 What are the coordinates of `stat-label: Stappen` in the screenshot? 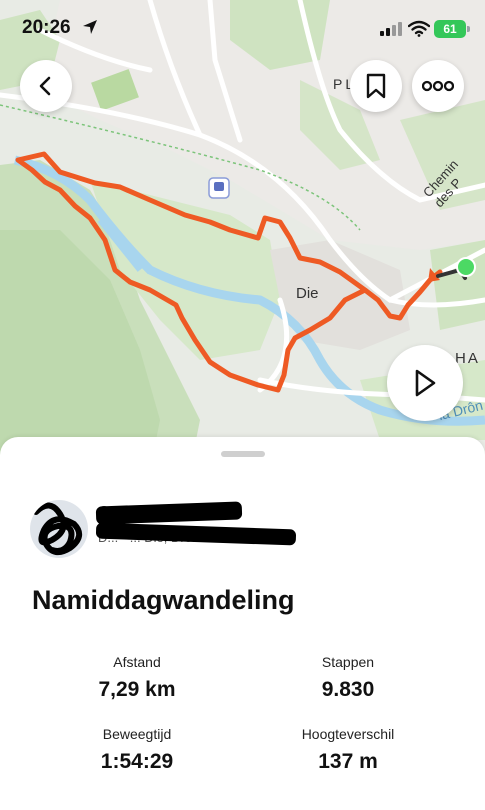 It's located at (348, 662).